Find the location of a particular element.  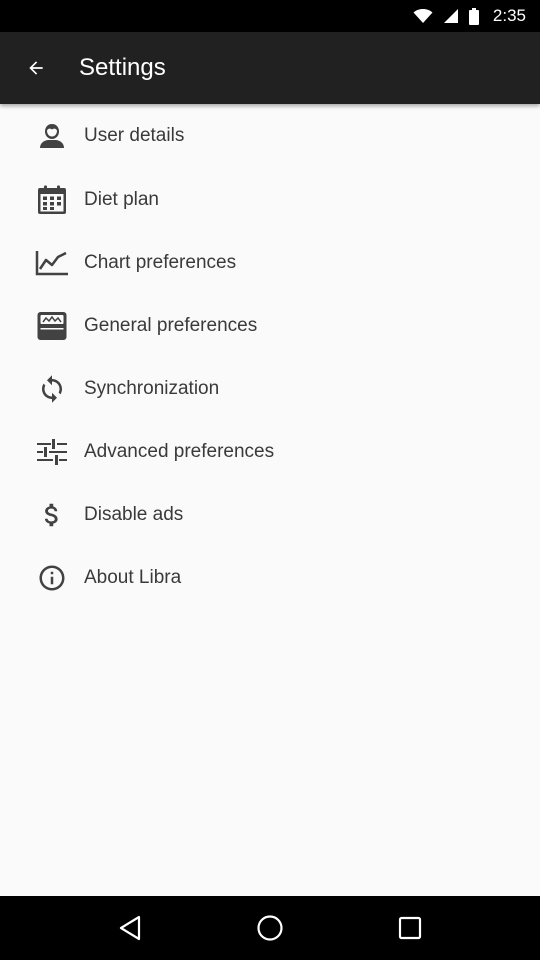

settings-item-label: Advanced preferences is located at coordinates (179, 451).